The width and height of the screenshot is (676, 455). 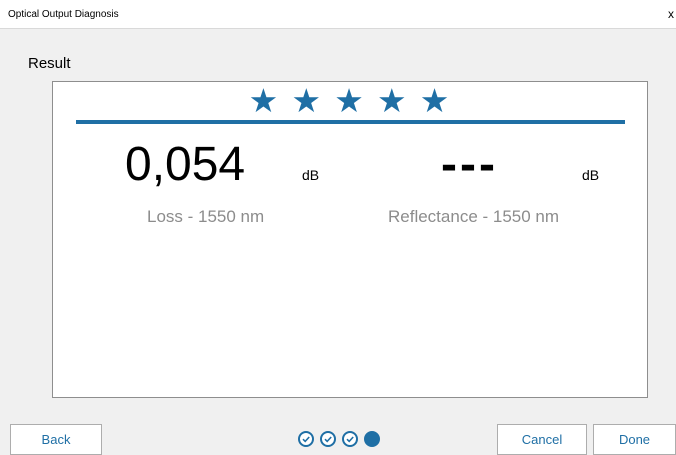 What do you see at coordinates (56, 439) in the screenshot?
I see `back-button: Back` at bounding box center [56, 439].